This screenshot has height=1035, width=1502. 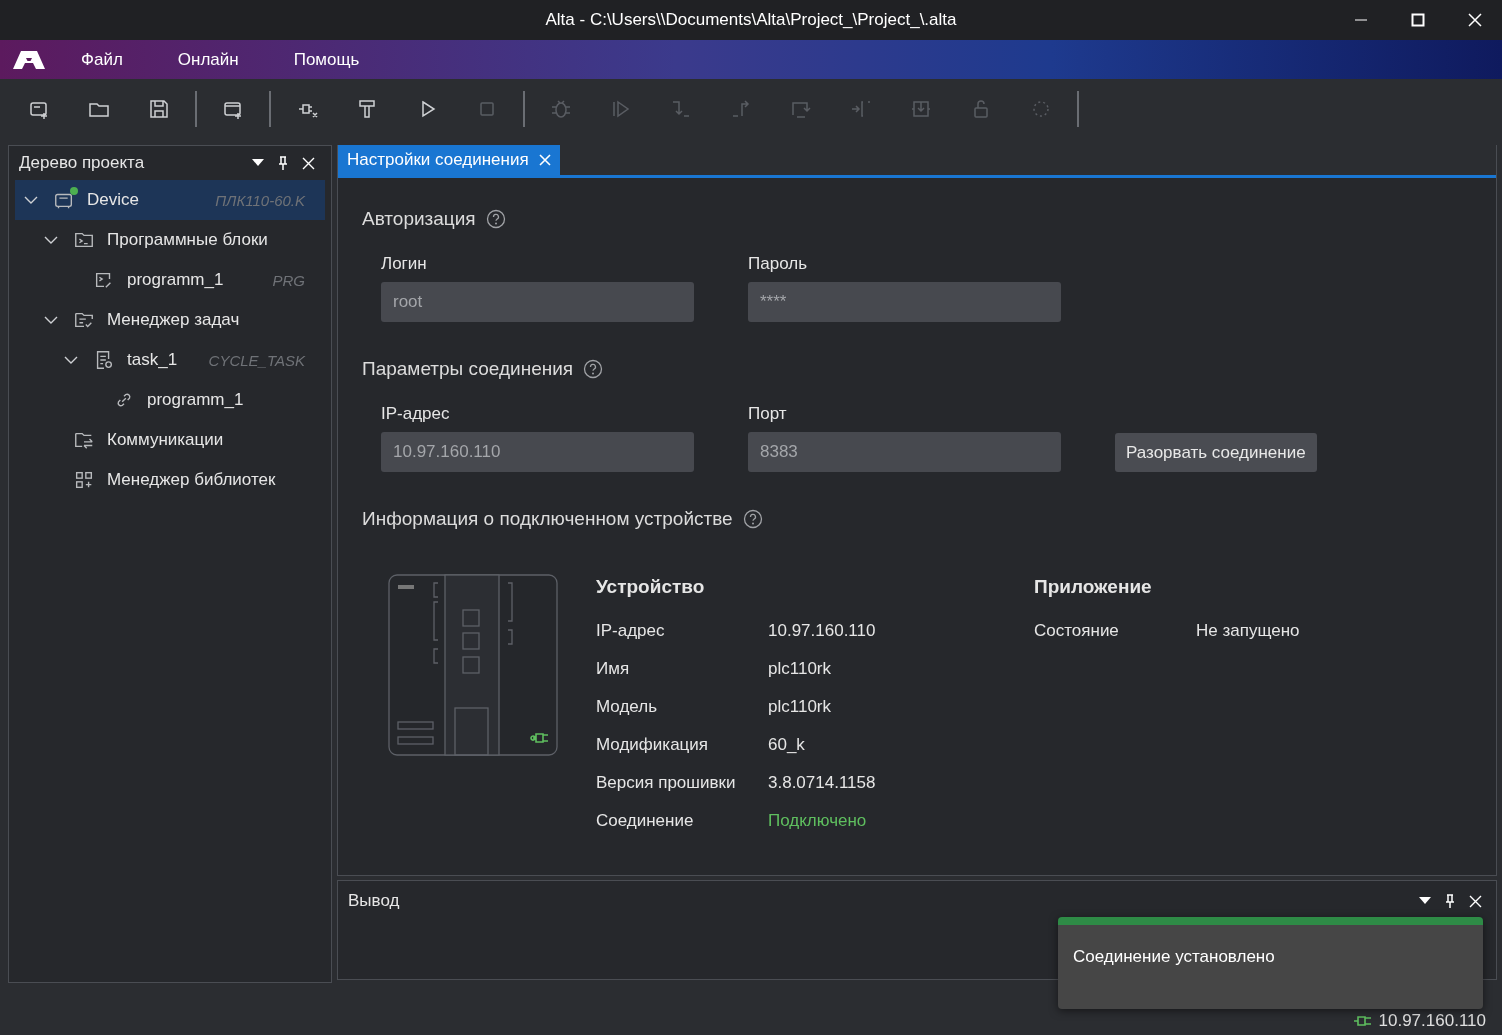 I want to click on plug-icon, so click(x=1362, y=1021).